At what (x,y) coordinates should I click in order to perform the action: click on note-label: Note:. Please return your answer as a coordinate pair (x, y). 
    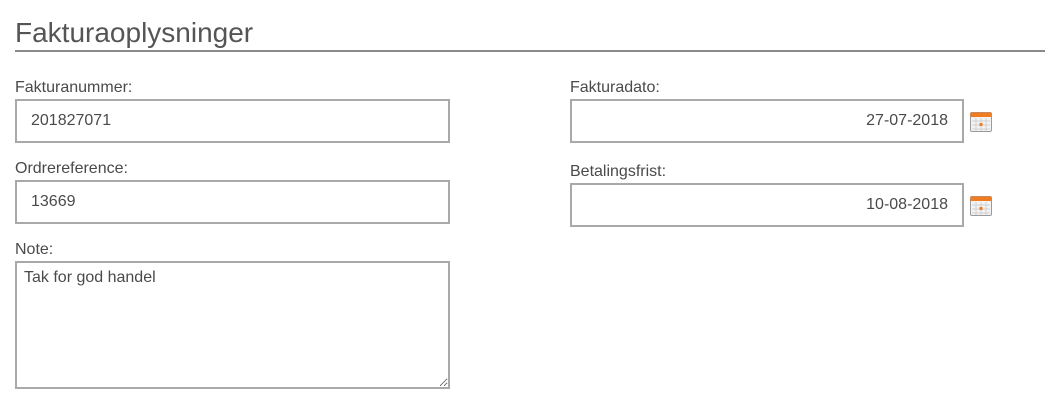
    Looking at the image, I should click on (34, 249).